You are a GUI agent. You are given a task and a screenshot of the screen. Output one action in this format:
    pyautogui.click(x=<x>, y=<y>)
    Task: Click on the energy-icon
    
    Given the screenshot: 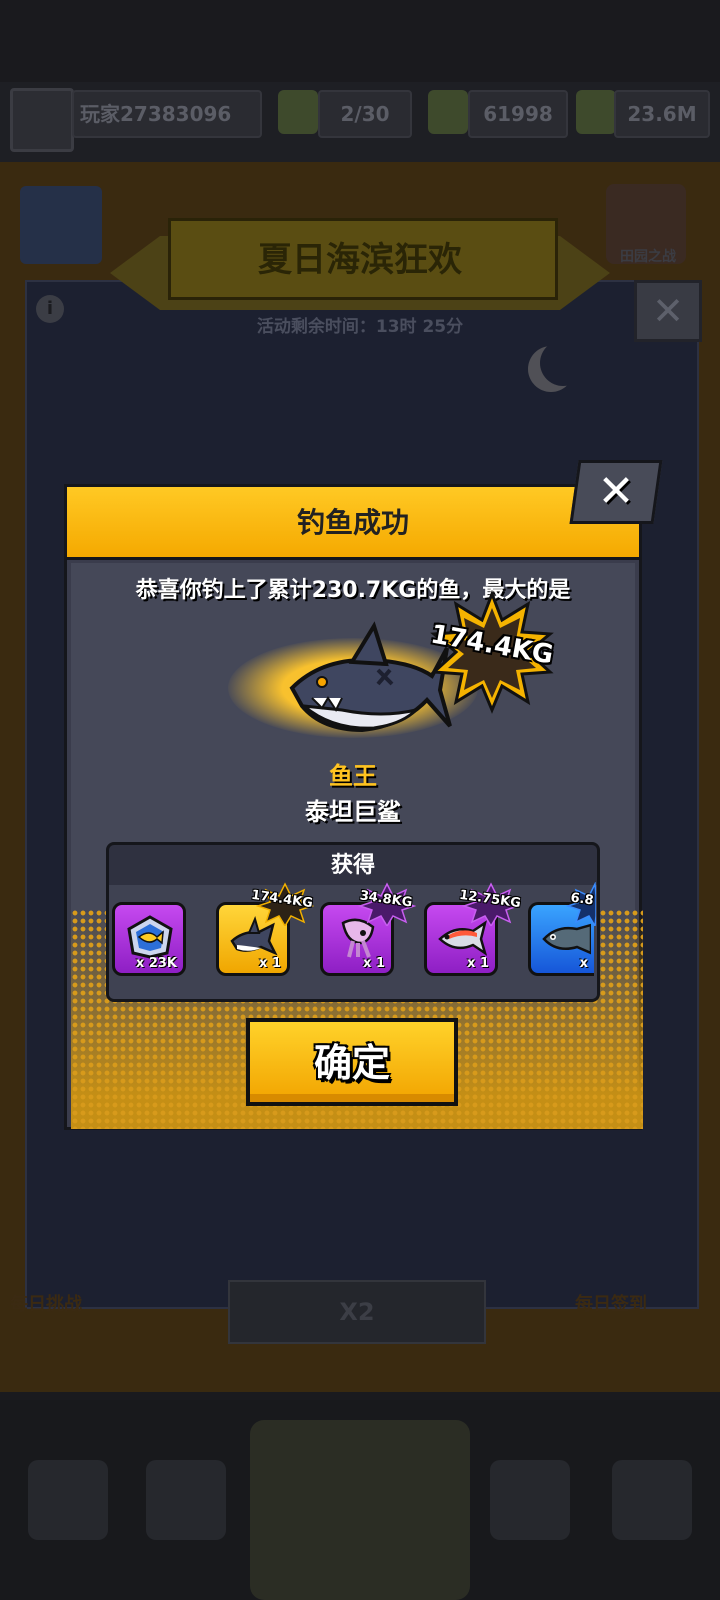 What is the action you would take?
    pyautogui.click(x=298, y=112)
    